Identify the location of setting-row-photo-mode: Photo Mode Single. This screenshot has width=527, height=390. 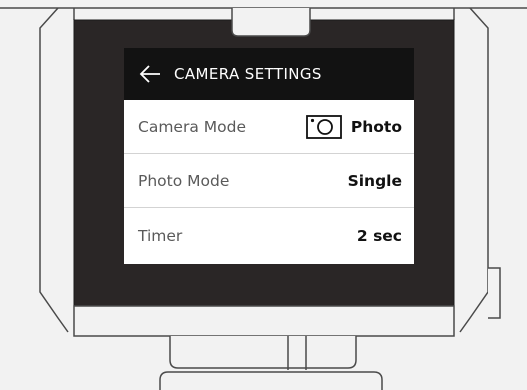
(269, 181).